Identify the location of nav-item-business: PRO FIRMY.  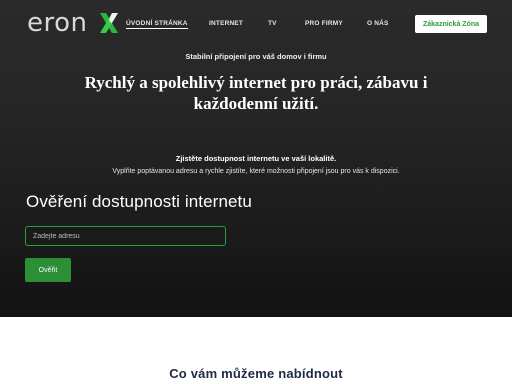
(324, 23).